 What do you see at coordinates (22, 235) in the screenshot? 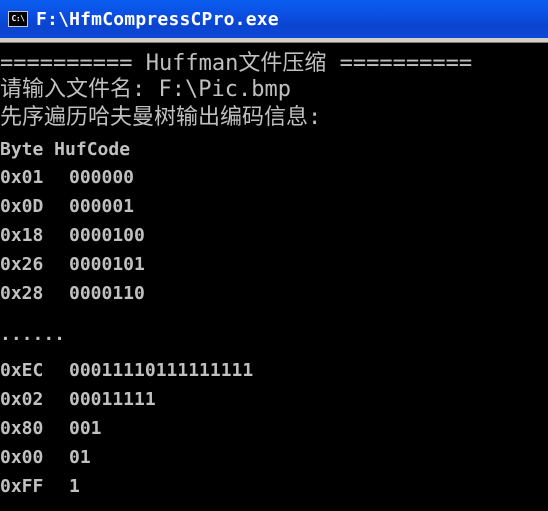
I see `byte-cell: 0x18` at bounding box center [22, 235].